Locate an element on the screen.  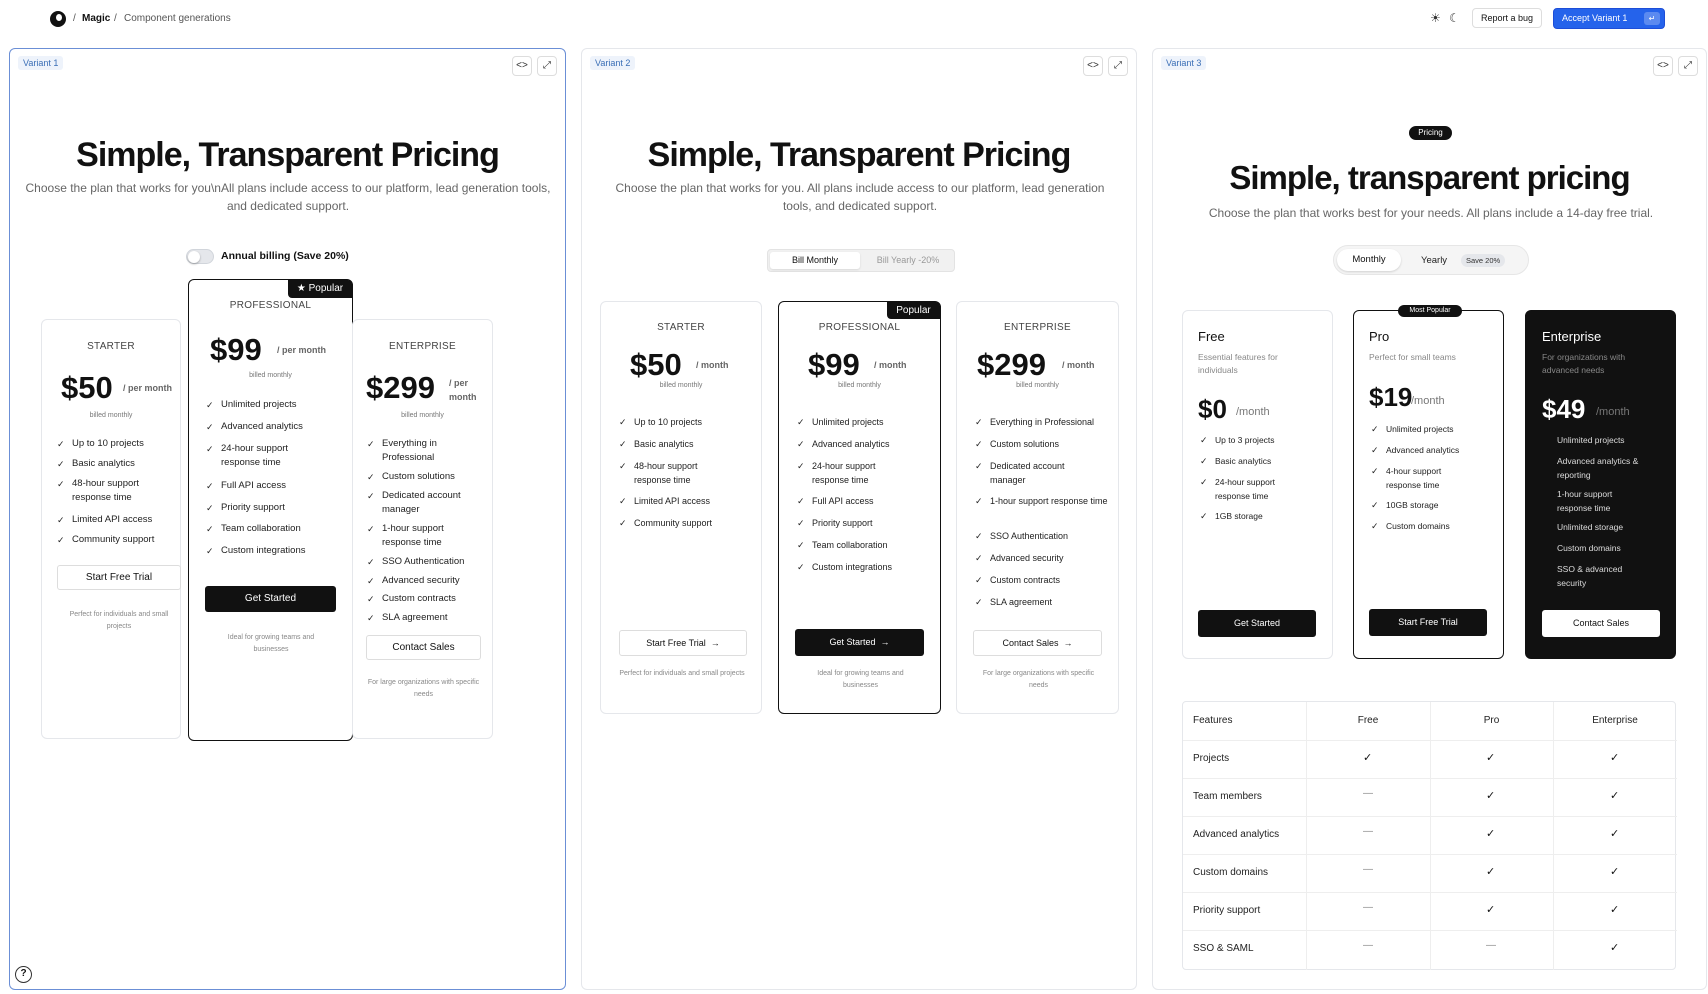
plan-name: STARTER is located at coordinates (681, 327).